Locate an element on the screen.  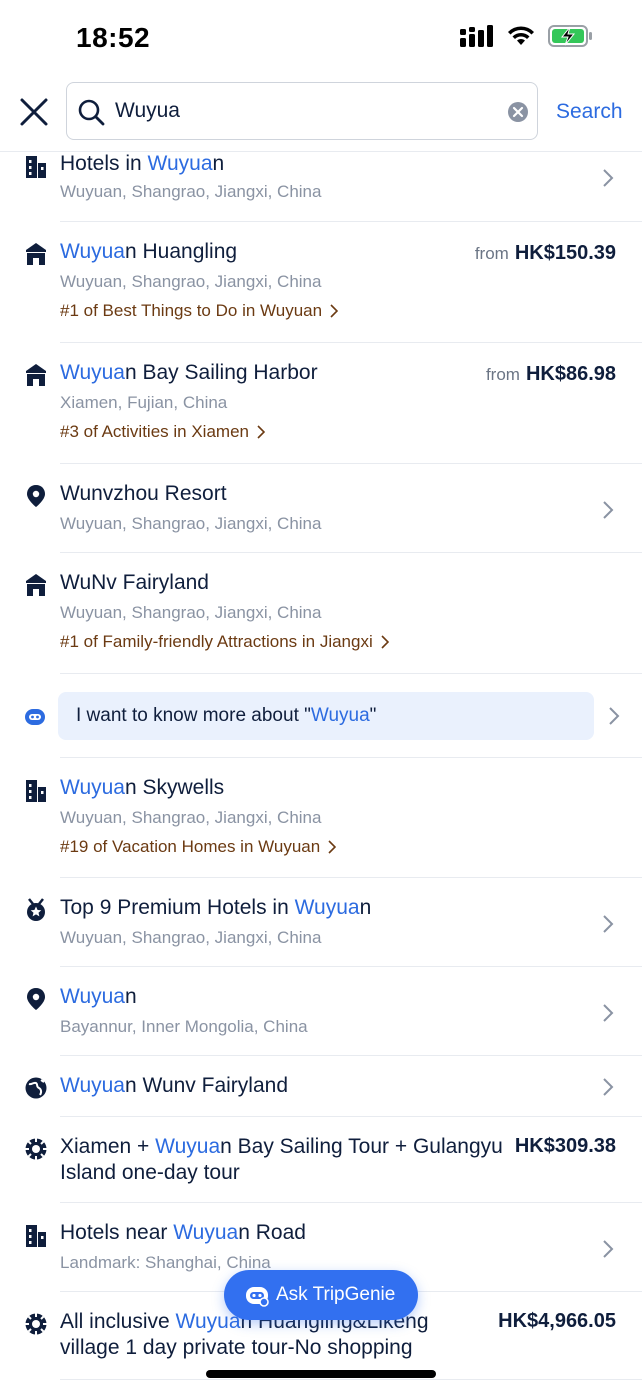
result-title: WuNv Fairyland is located at coordinates (134, 582).